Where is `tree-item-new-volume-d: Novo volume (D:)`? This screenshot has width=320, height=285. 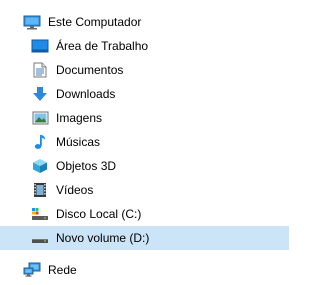 tree-item-new-volume-d: Novo volume (D:) is located at coordinates (144, 238).